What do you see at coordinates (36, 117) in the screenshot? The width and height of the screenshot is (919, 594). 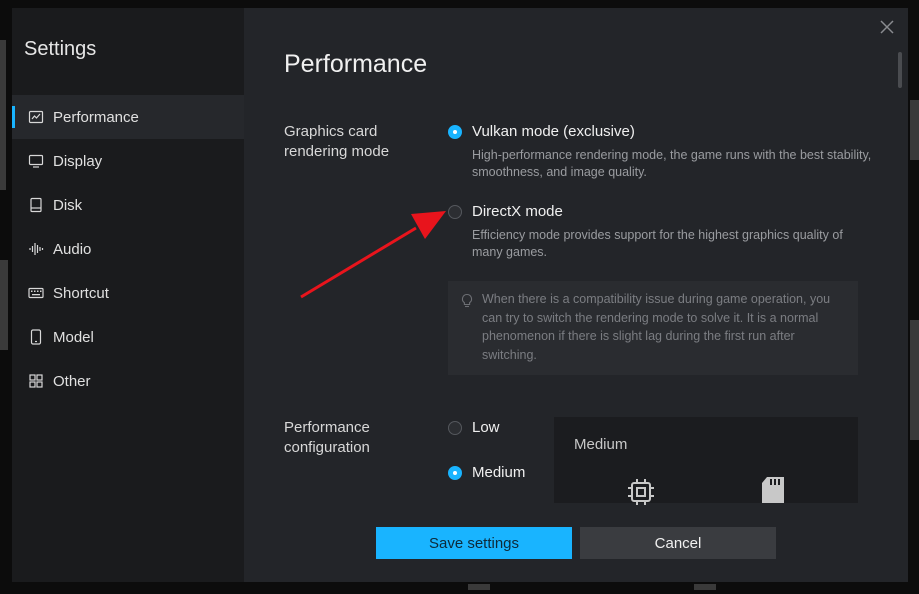 I see `chart-icon` at bounding box center [36, 117].